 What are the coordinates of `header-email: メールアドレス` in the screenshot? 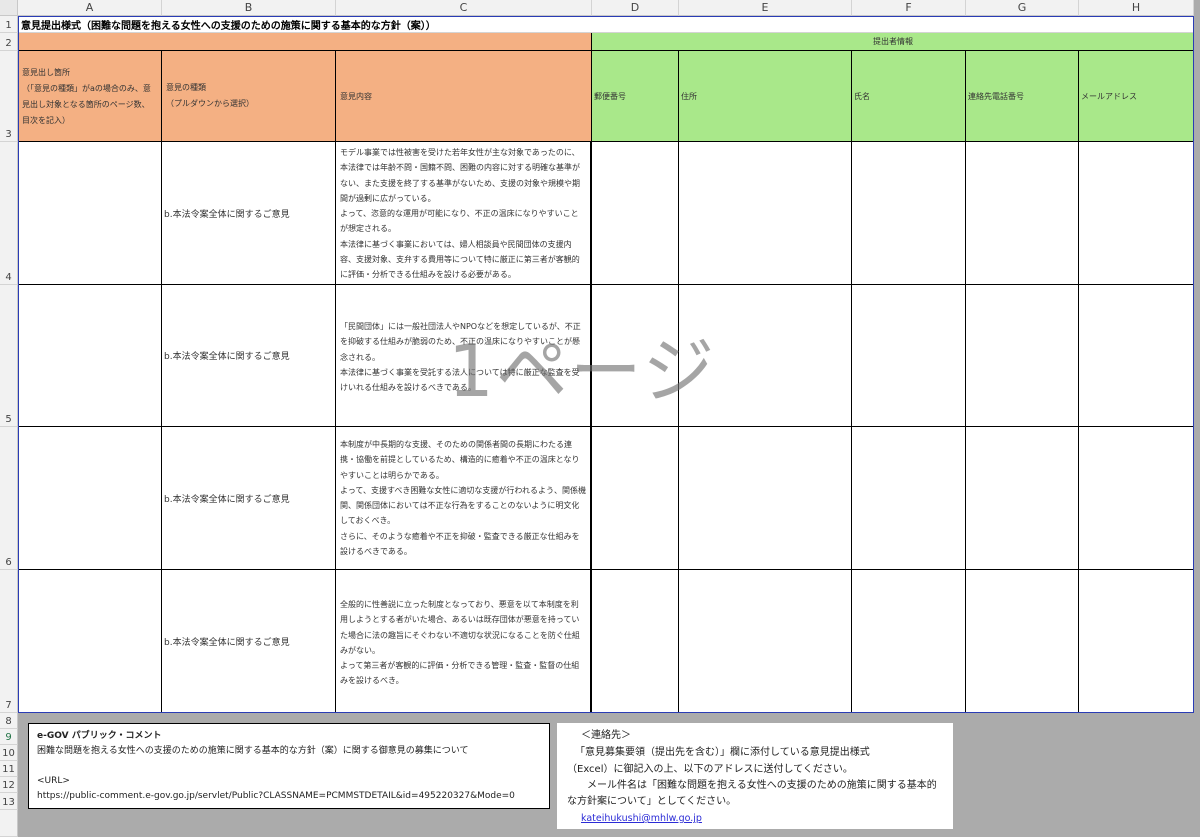 It's located at (1136, 96).